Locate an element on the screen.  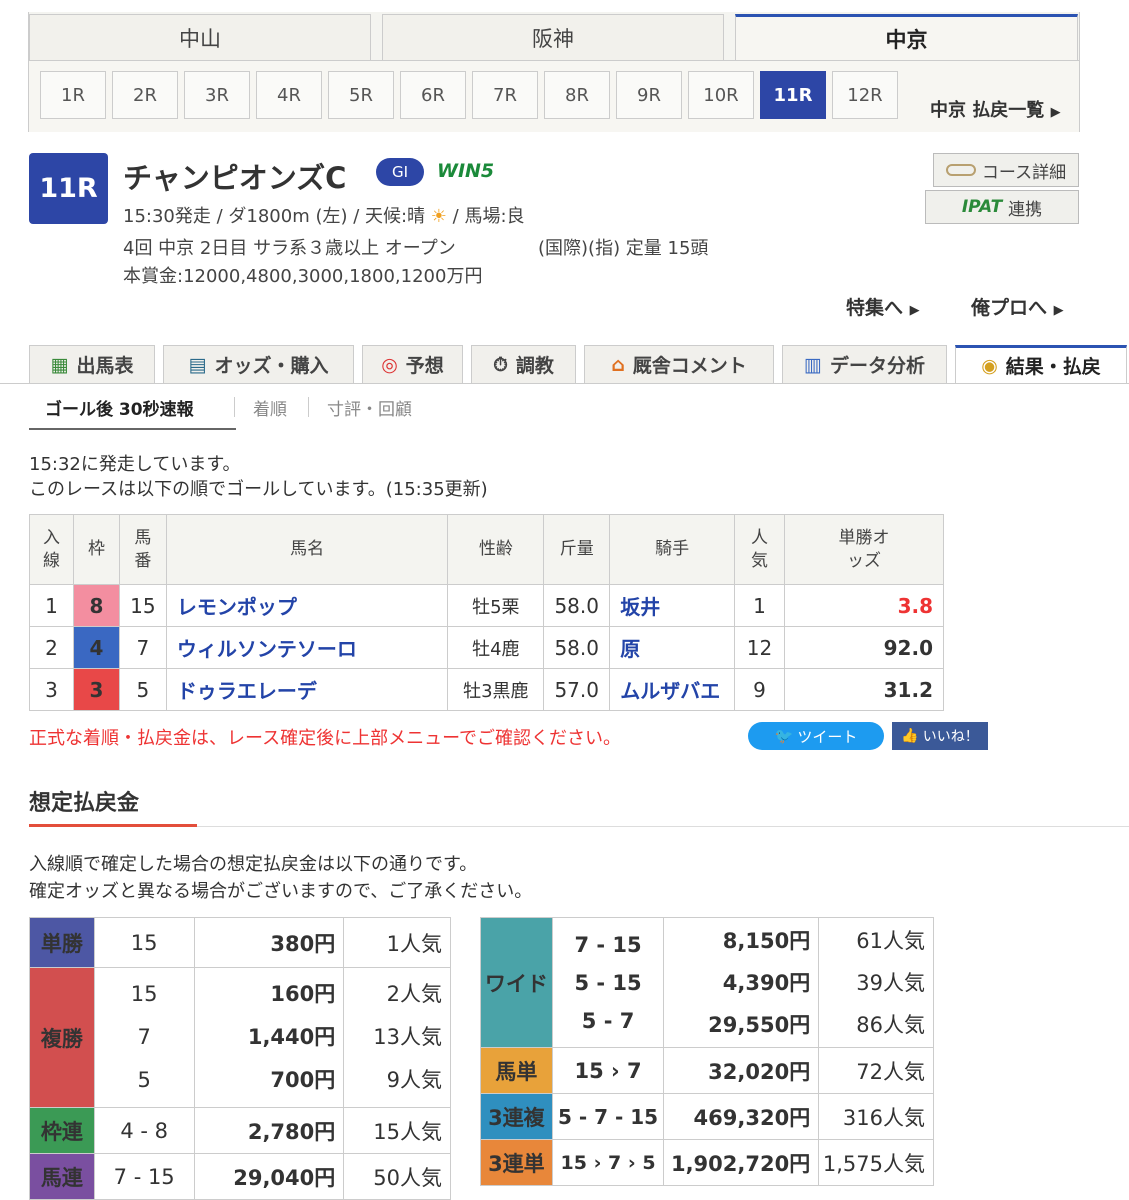
table-icon: ▦ is located at coordinates (59, 364).